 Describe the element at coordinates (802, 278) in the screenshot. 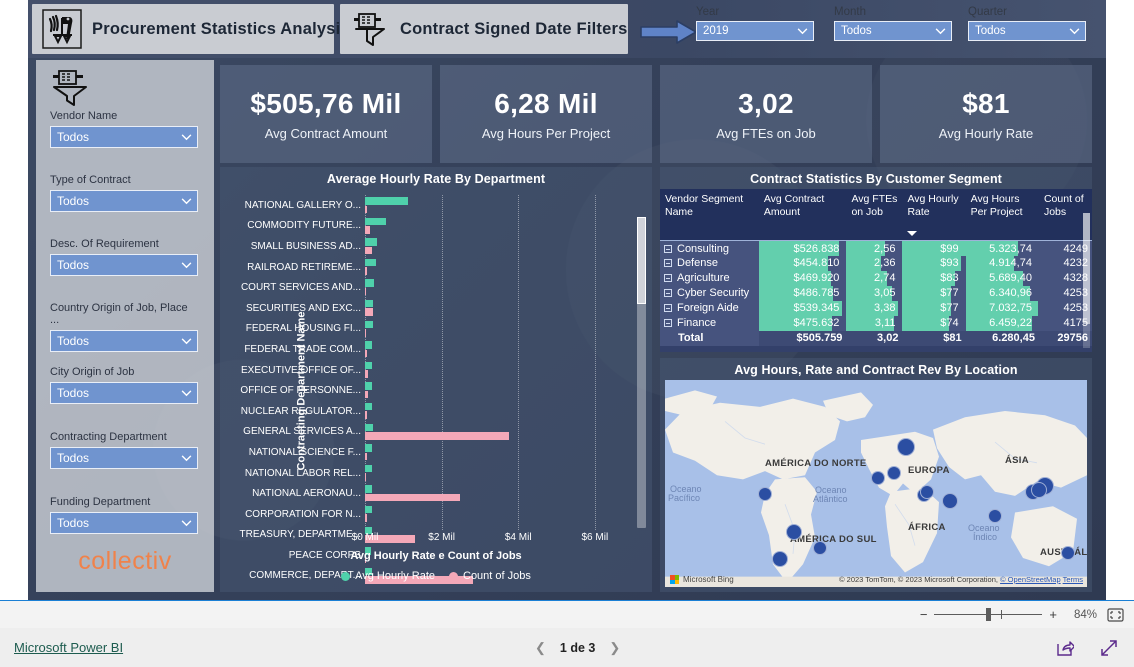

I see `matrix-cell-avg-contract-amount: $469.920` at that location.